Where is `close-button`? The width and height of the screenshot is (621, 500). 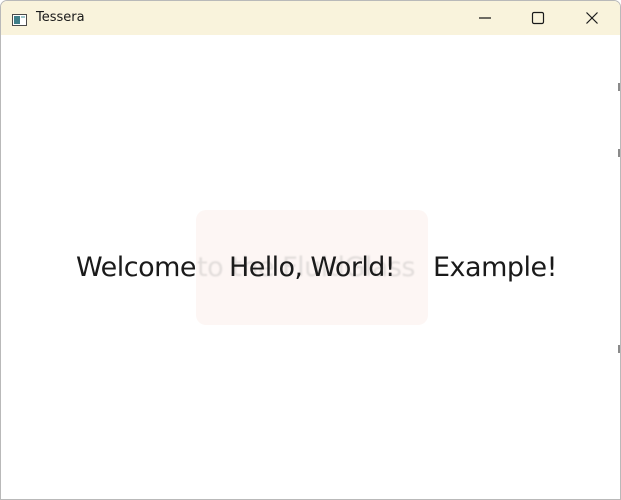
close-button is located at coordinates (593, 18).